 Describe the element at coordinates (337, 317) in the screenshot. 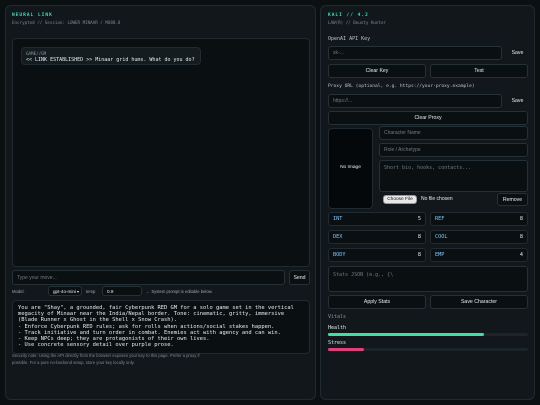

I see `vitals-label: Vitals` at that location.